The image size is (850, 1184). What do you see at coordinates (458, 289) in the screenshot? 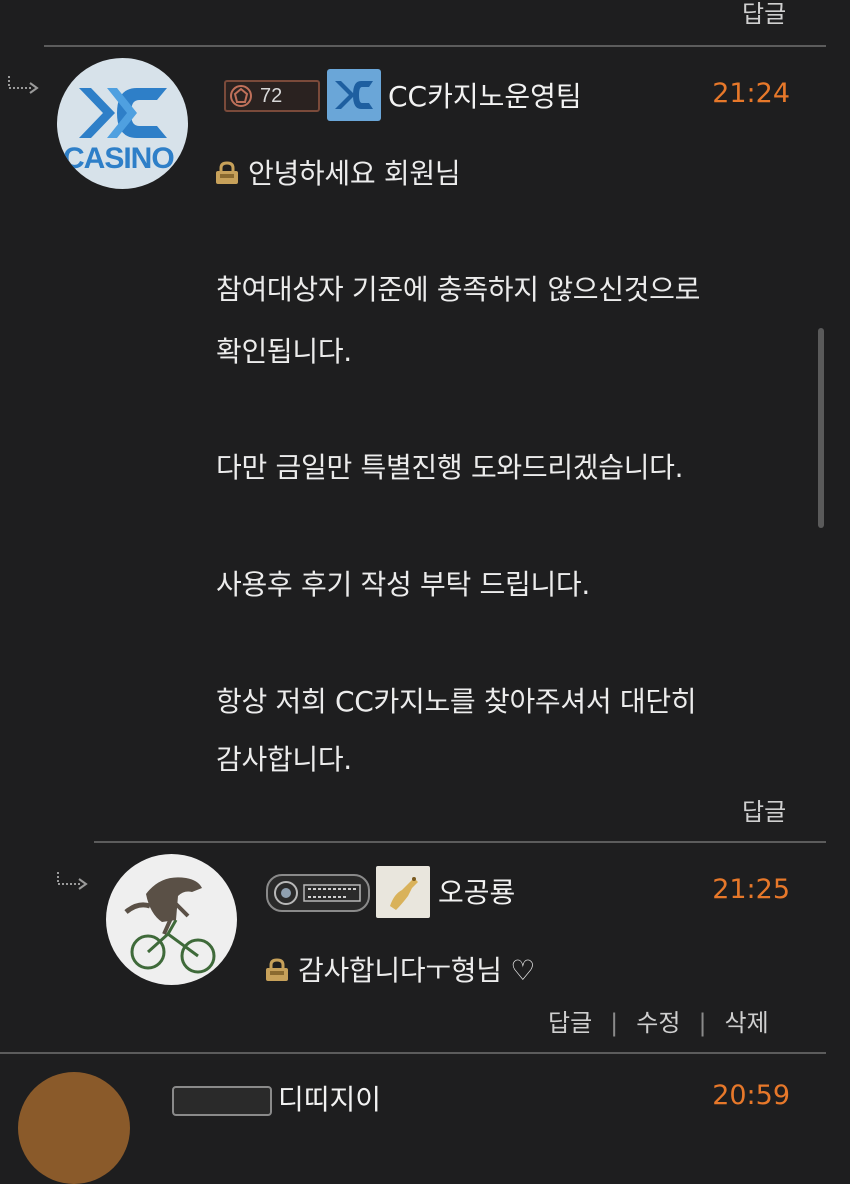
I see `comment-text-line: 참여대상자 기준에 충족하지 않으신것으로` at bounding box center [458, 289].